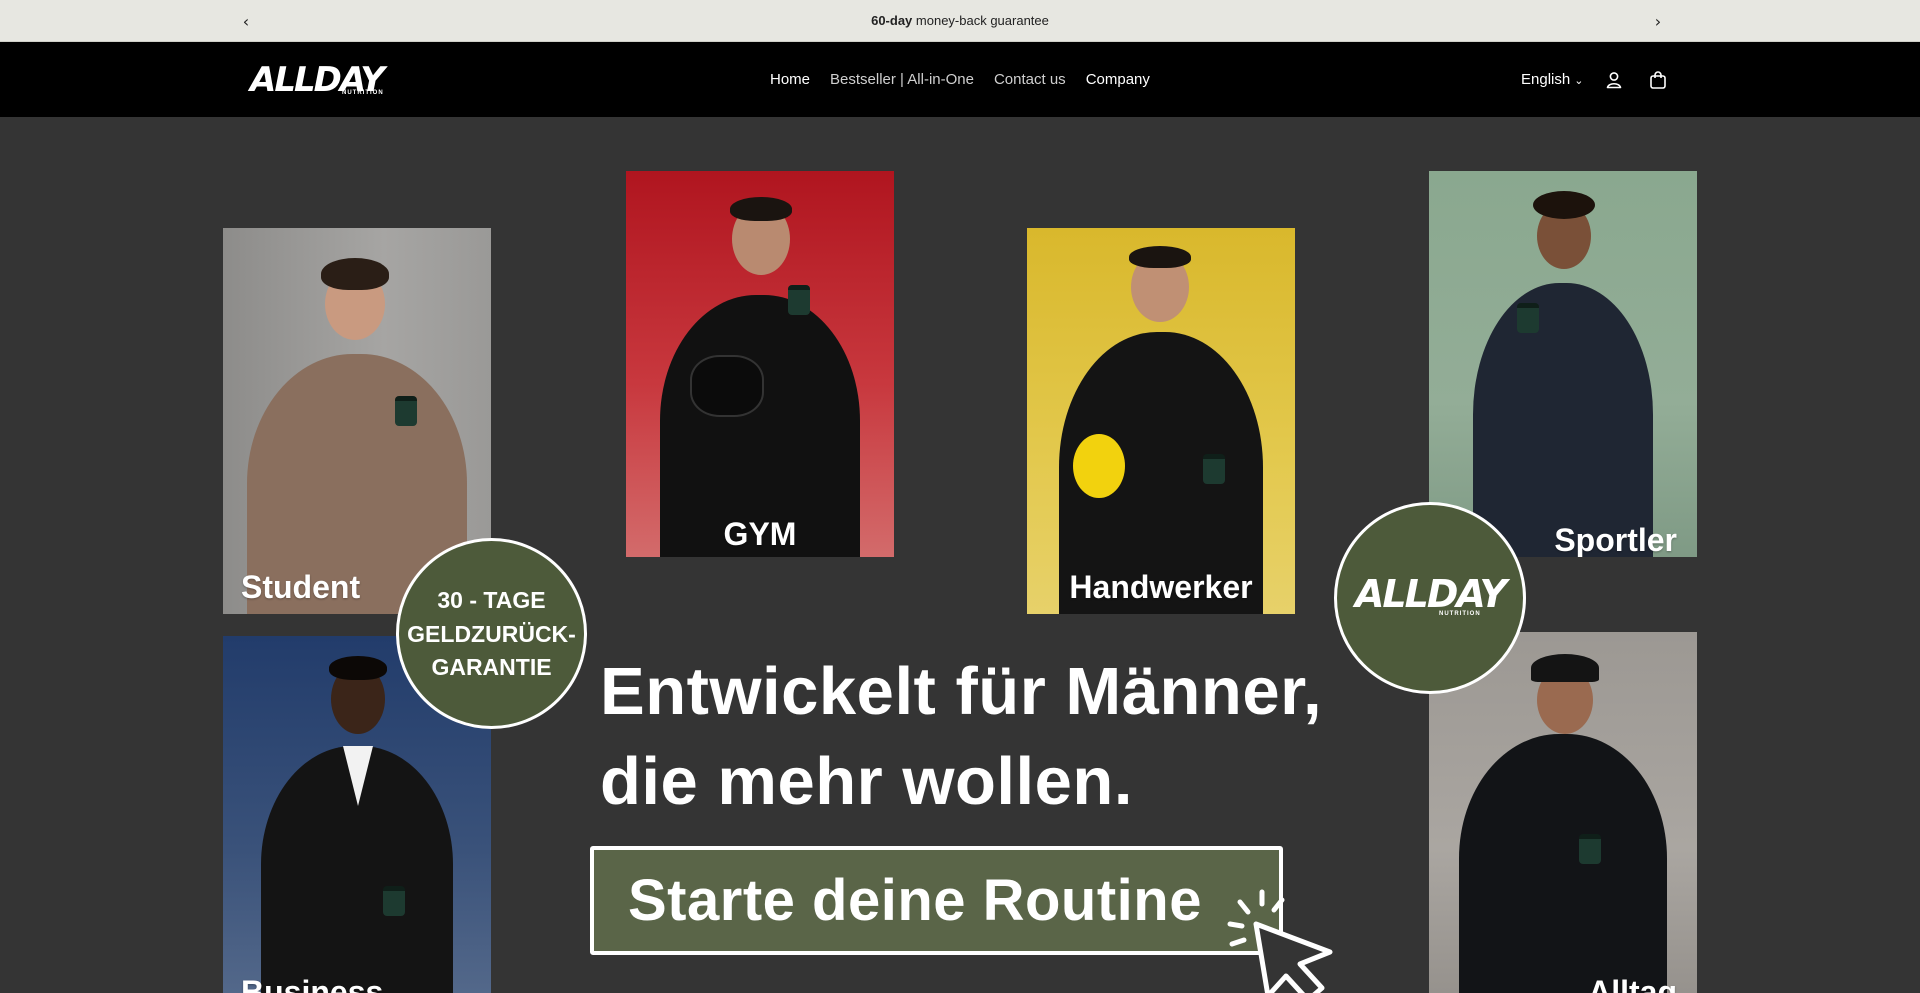 This screenshot has height=993, width=1920. What do you see at coordinates (892, 20) in the screenshot?
I see `announcement-bold: 60-day` at bounding box center [892, 20].